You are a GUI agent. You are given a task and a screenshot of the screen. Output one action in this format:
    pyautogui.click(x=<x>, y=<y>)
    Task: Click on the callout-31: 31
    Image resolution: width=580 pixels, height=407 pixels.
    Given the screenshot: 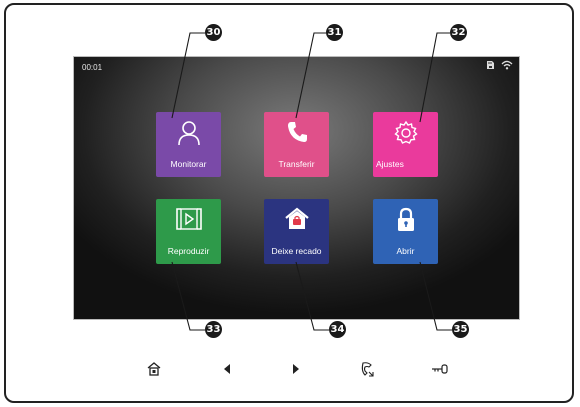 What is the action you would take?
    pyautogui.click(x=334, y=32)
    